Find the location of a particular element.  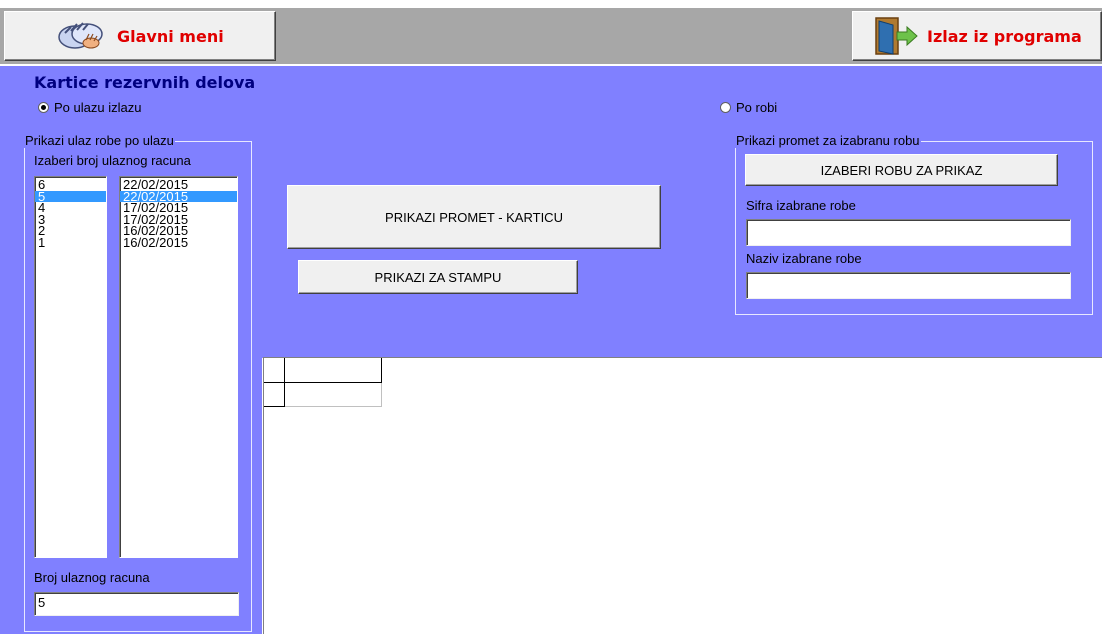

goods-code-field is located at coordinates (908, 232).